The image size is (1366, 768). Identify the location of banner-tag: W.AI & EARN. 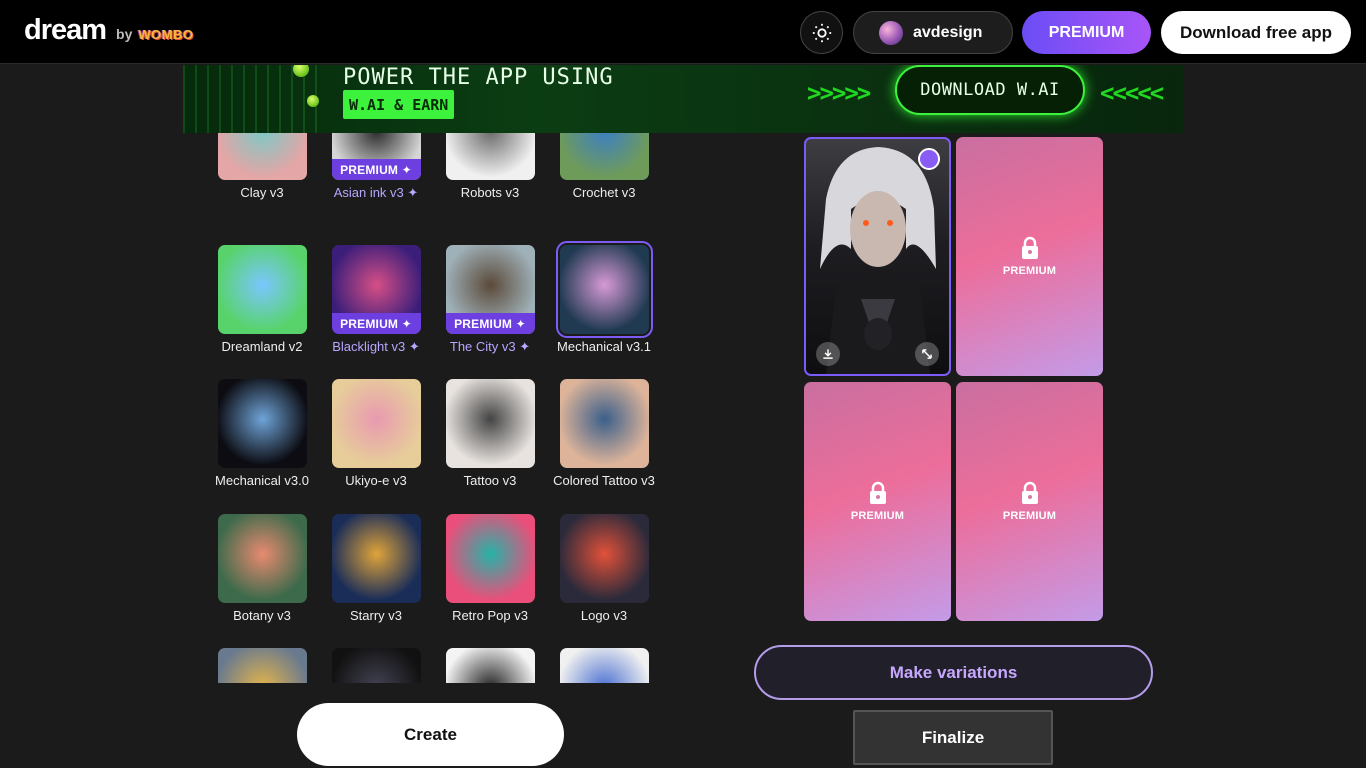
(399, 104).